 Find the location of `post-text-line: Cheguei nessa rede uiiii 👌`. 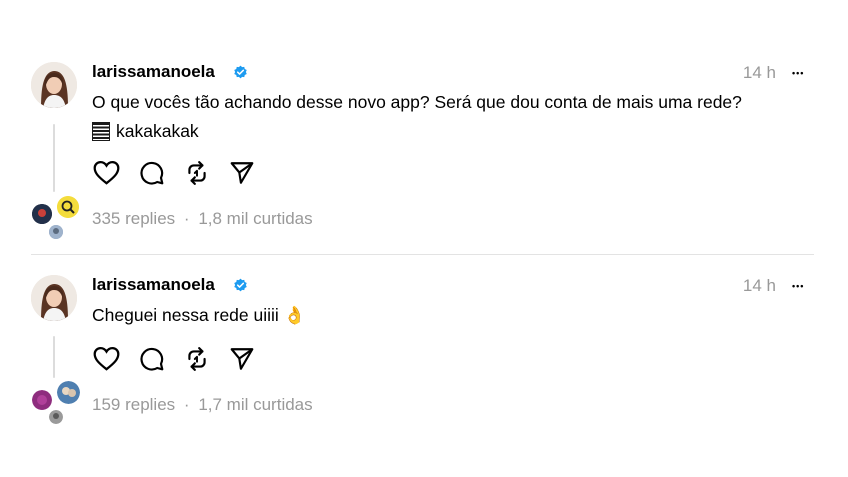

post-text-line: Cheguei nessa rede uiiii 👌 is located at coordinates (199, 315).